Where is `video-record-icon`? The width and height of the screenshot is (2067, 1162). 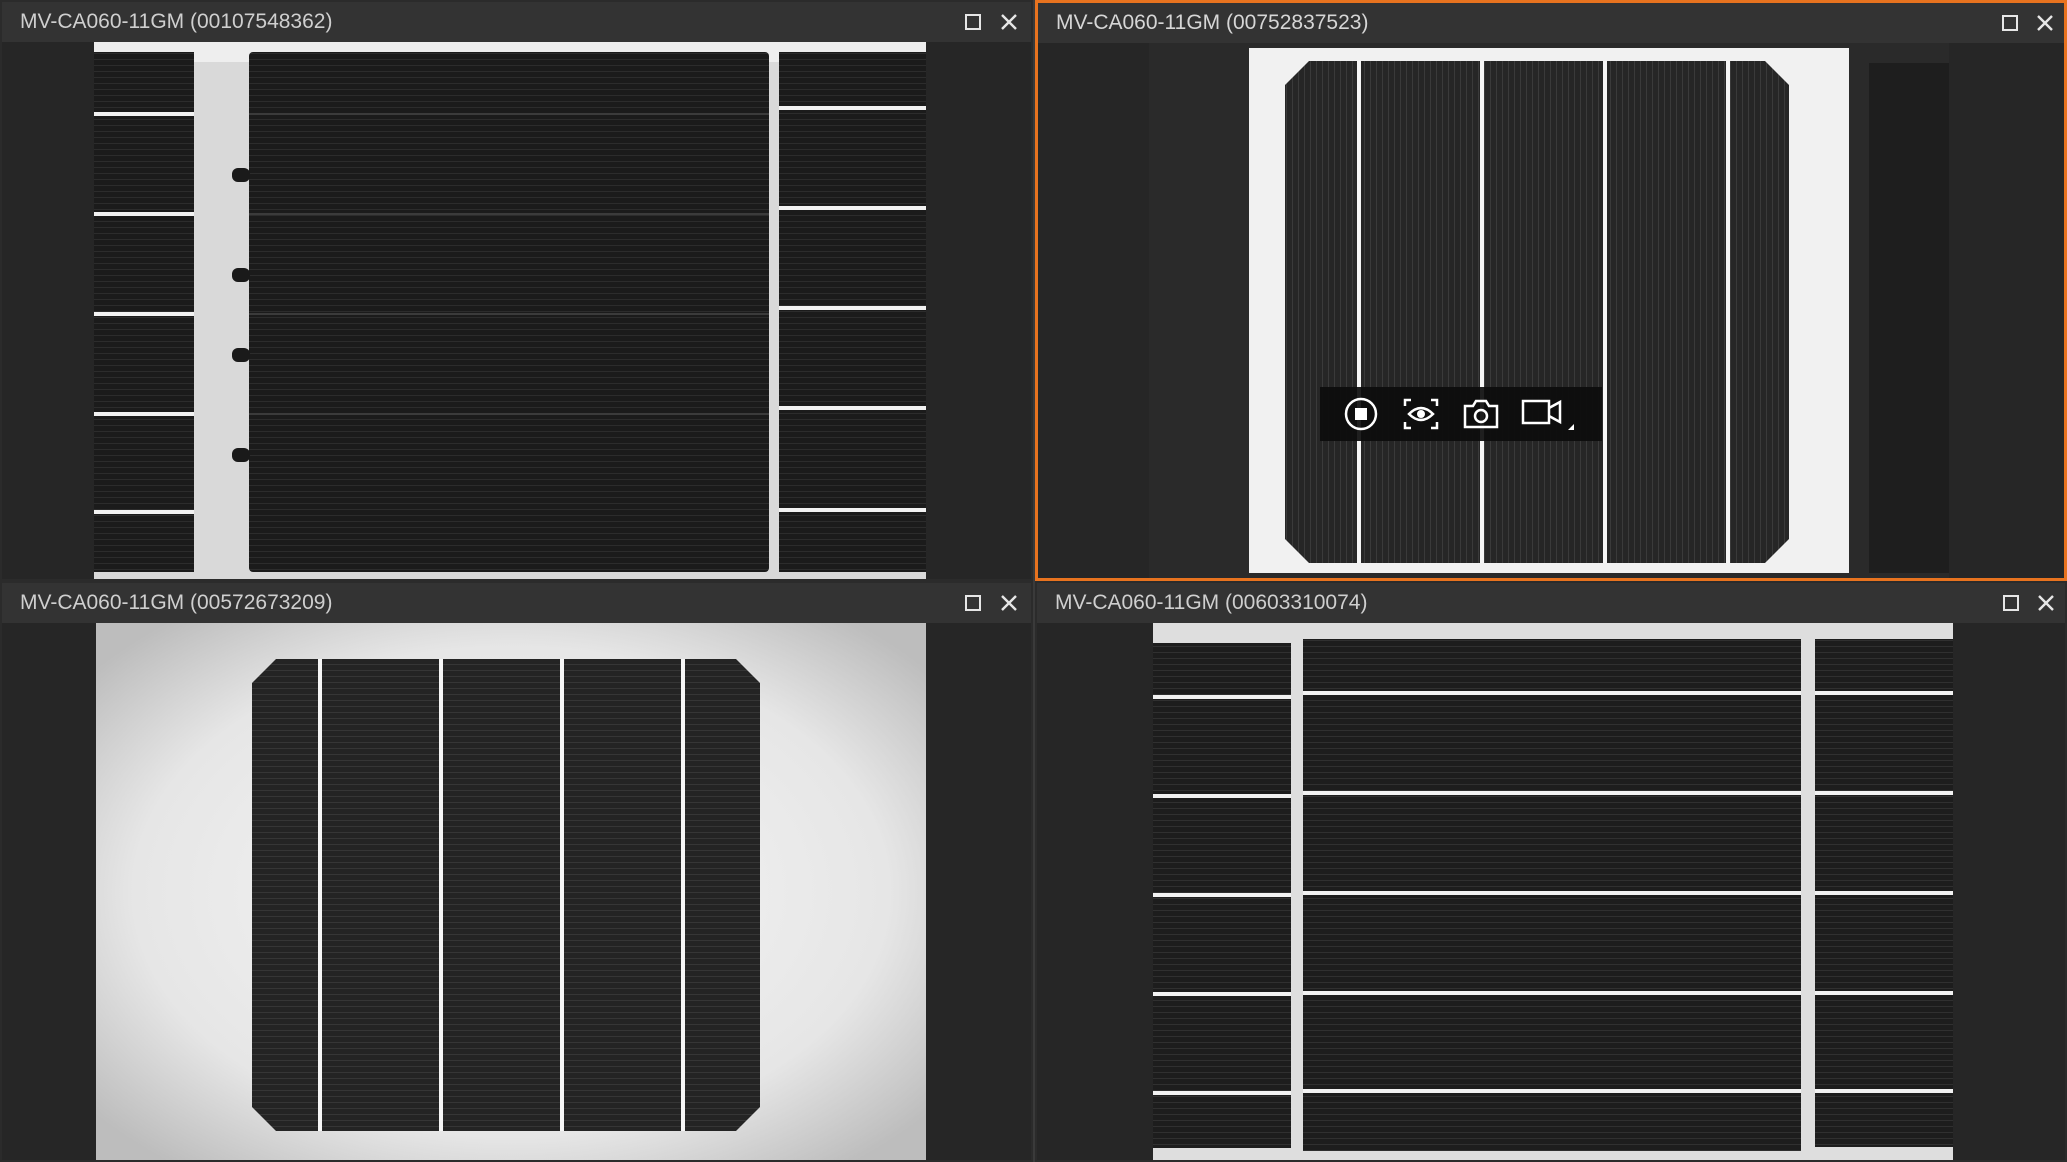 video-record-icon is located at coordinates (1547, 414).